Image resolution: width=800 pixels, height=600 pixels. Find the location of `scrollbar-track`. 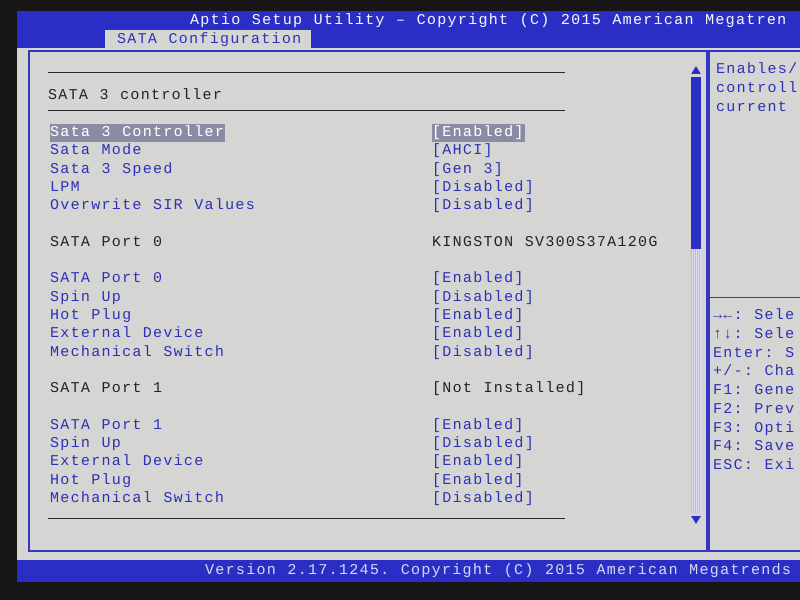

scrollbar-track is located at coordinates (695, 295).